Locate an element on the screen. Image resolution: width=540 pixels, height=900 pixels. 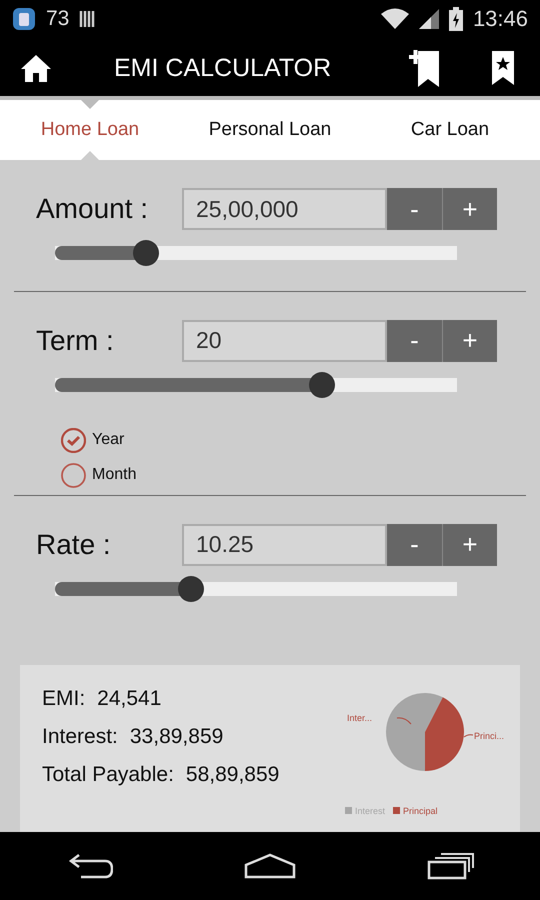
field-label: Rate : is located at coordinates (74, 544).